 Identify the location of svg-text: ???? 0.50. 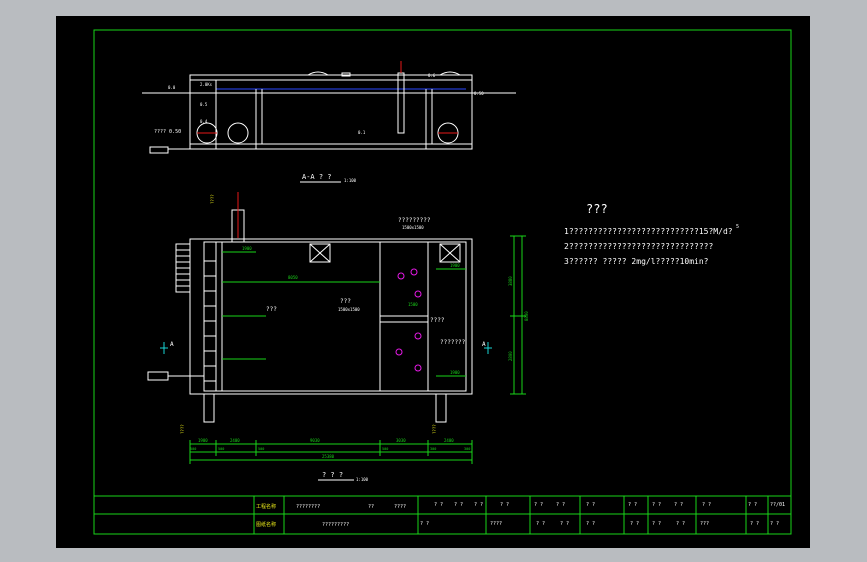
(167, 132).